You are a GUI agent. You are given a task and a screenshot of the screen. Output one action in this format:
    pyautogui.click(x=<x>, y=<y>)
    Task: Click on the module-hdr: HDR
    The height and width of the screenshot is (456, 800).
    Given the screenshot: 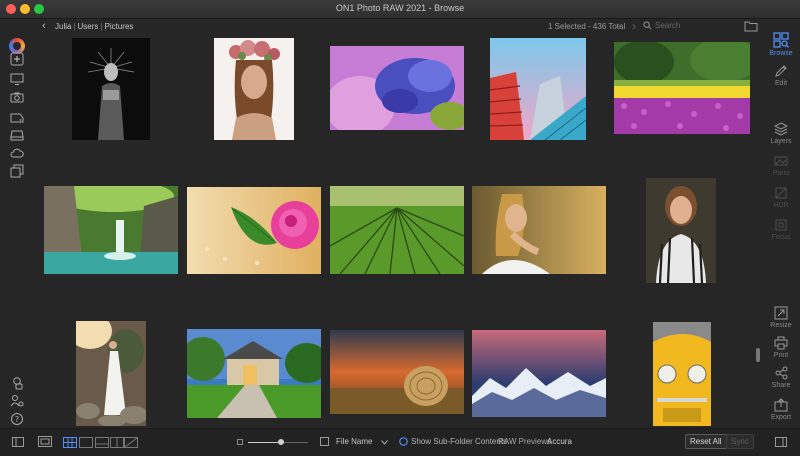 What is the action you would take?
    pyautogui.click(x=781, y=197)
    